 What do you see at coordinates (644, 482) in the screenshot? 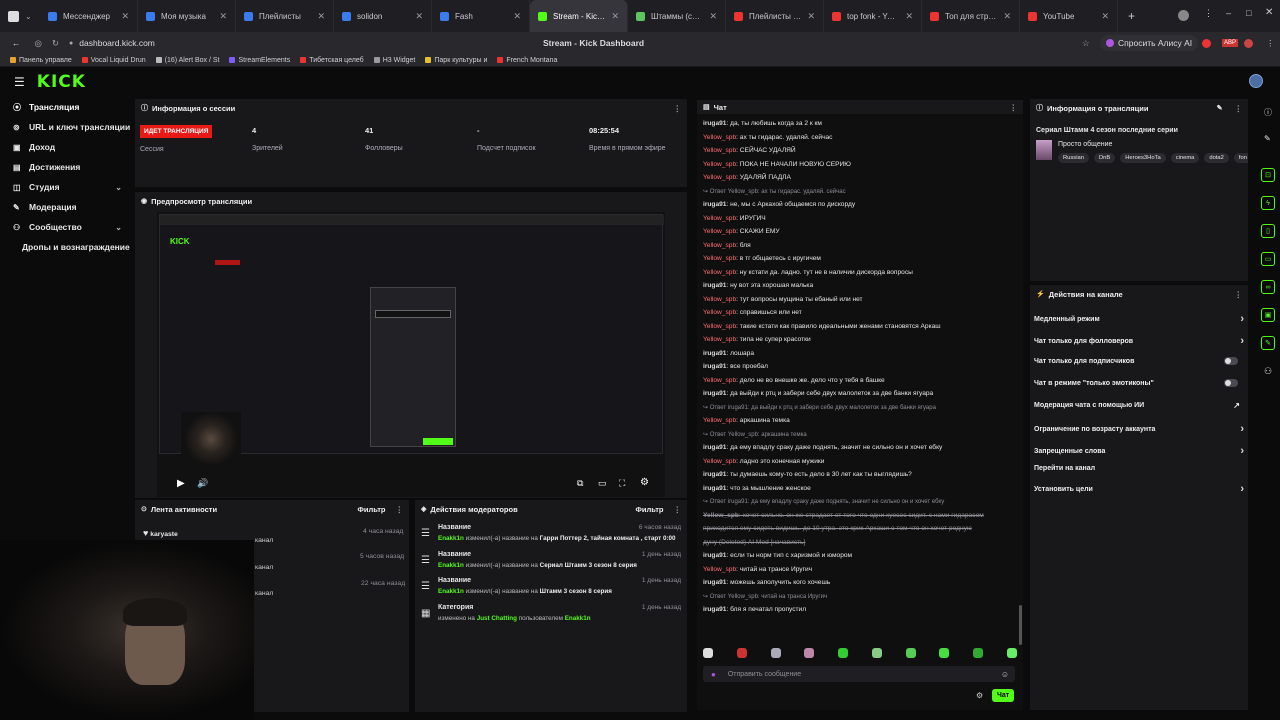
I see `settings-gear-icon: ⚙` at bounding box center [644, 482].